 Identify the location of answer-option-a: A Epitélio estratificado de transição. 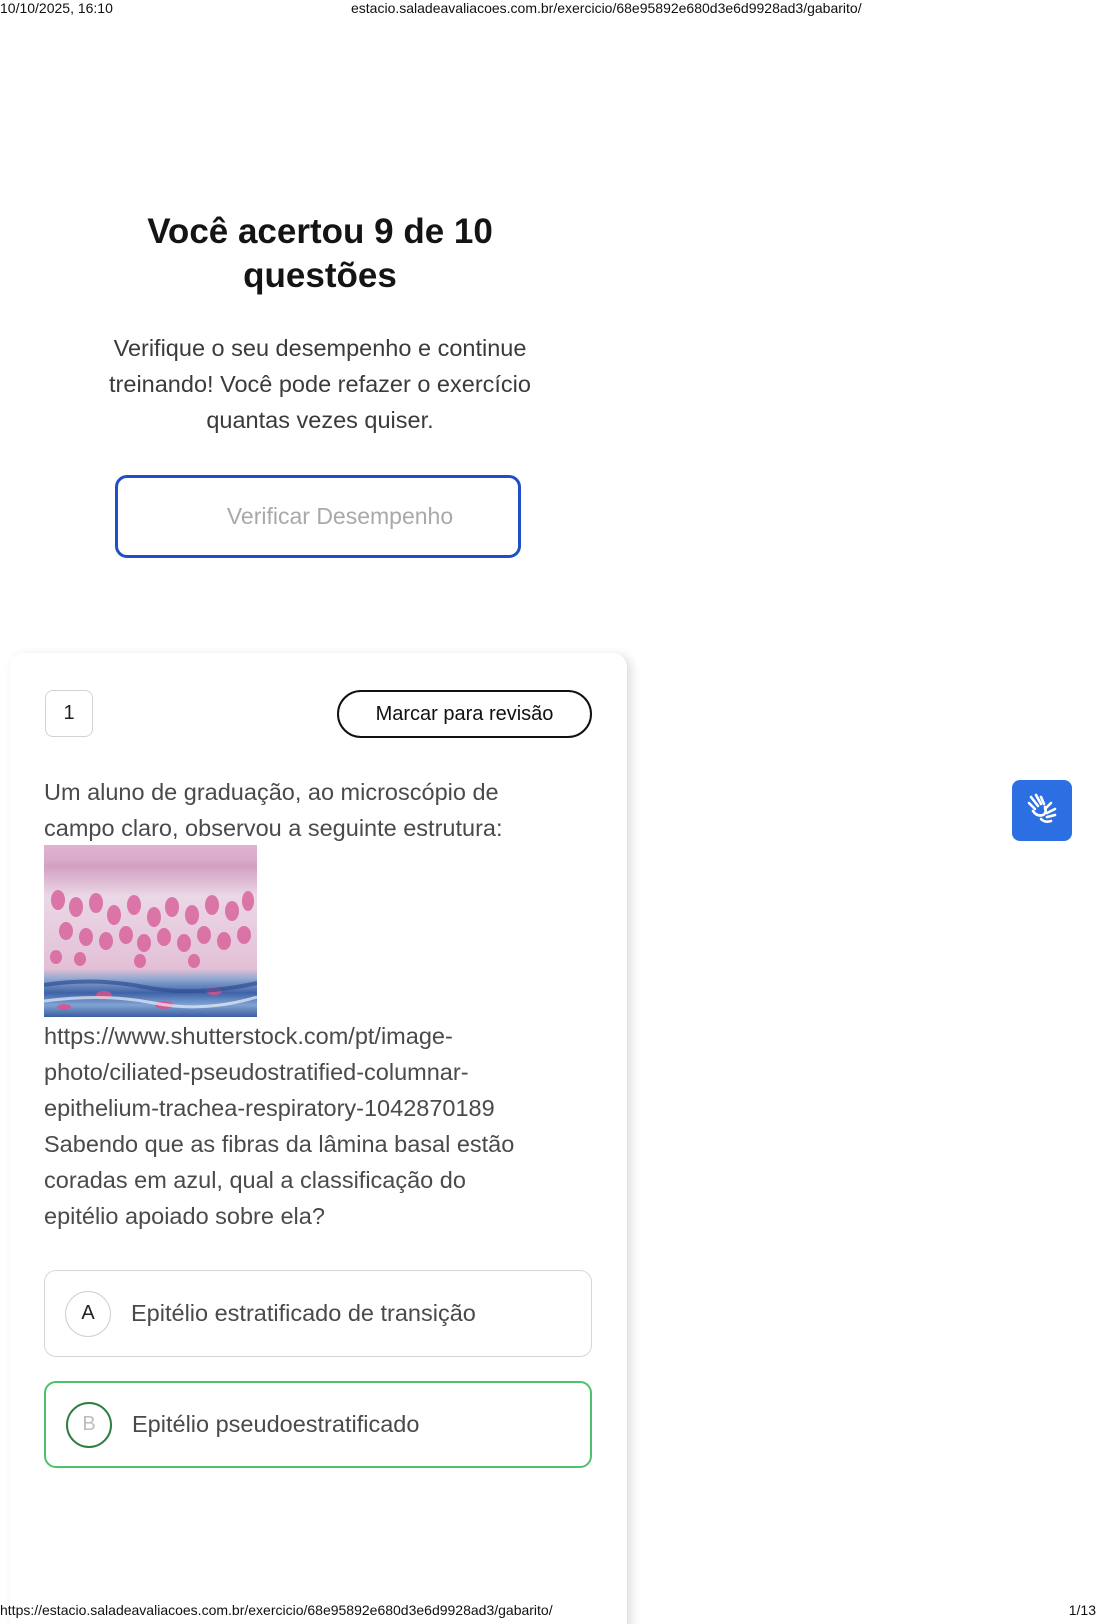
(318, 1313).